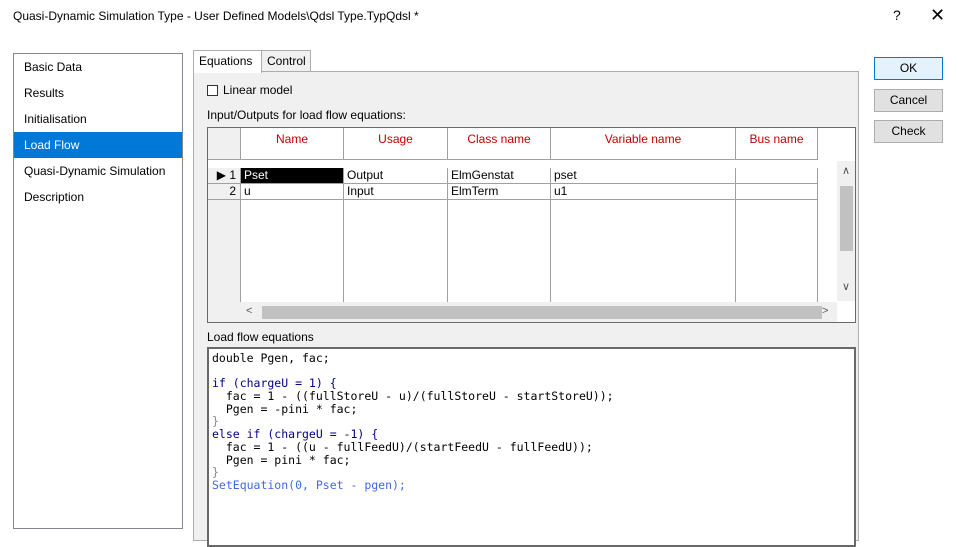  What do you see at coordinates (825, 311) in the screenshot?
I see `scroll-right-arrow-icon: >` at bounding box center [825, 311].